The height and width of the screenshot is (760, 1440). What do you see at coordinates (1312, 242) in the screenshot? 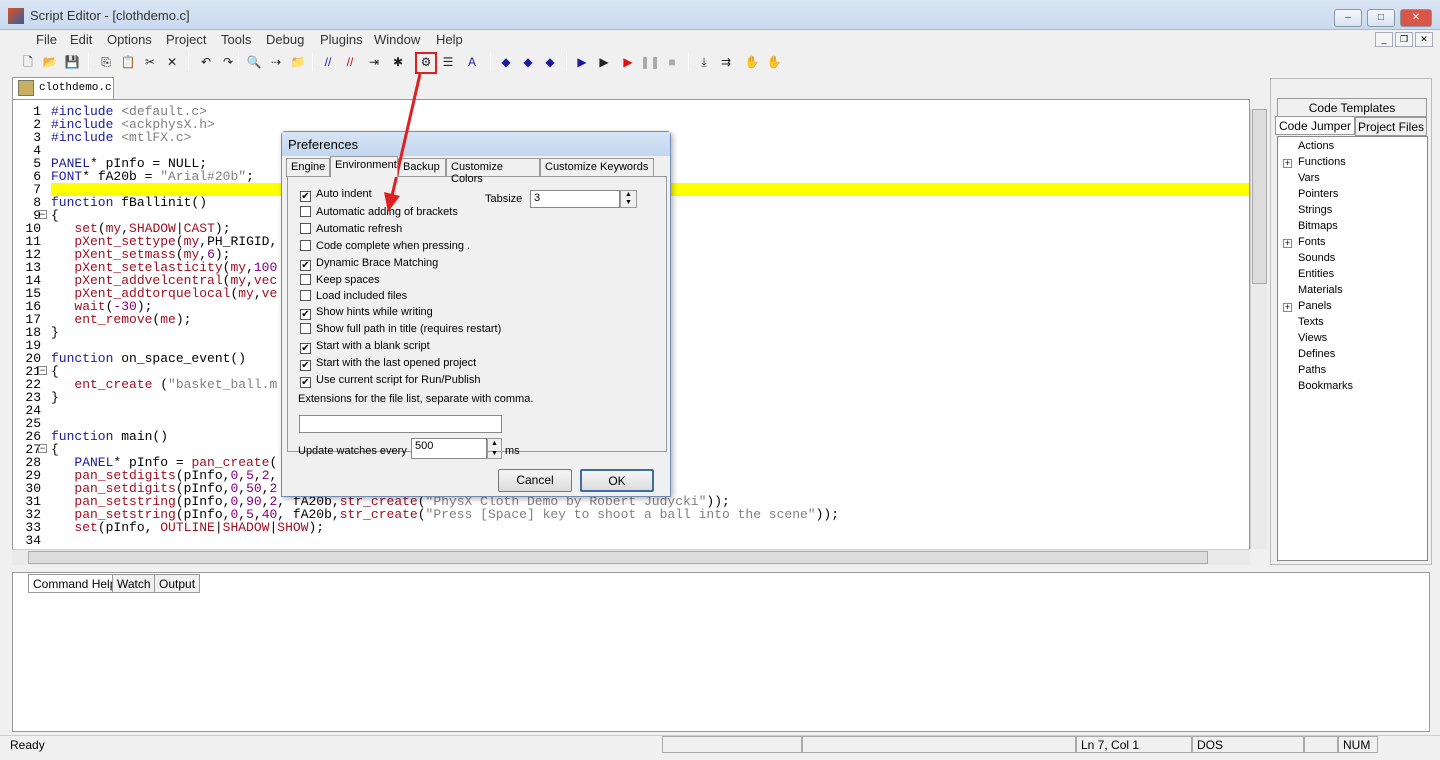
I see `tree-item-fonts: Fonts` at bounding box center [1312, 242].